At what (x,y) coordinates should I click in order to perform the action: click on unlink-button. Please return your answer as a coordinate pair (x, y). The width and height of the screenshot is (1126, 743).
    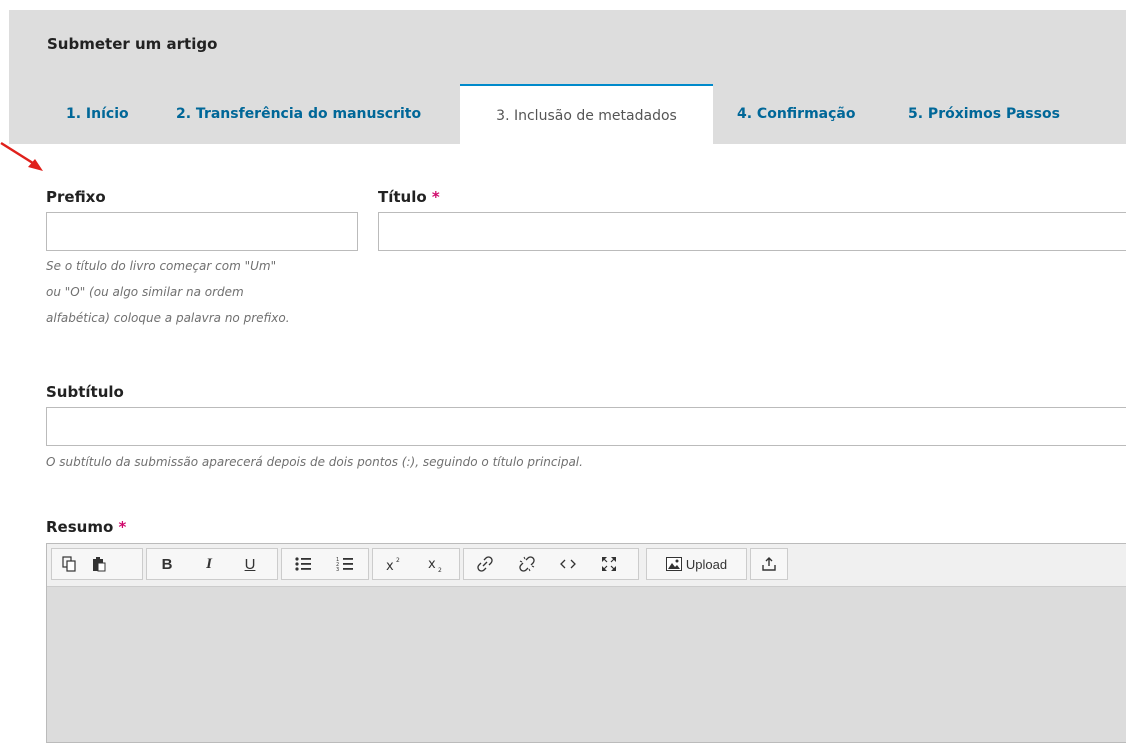
    Looking at the image, I should click on (527, 564).